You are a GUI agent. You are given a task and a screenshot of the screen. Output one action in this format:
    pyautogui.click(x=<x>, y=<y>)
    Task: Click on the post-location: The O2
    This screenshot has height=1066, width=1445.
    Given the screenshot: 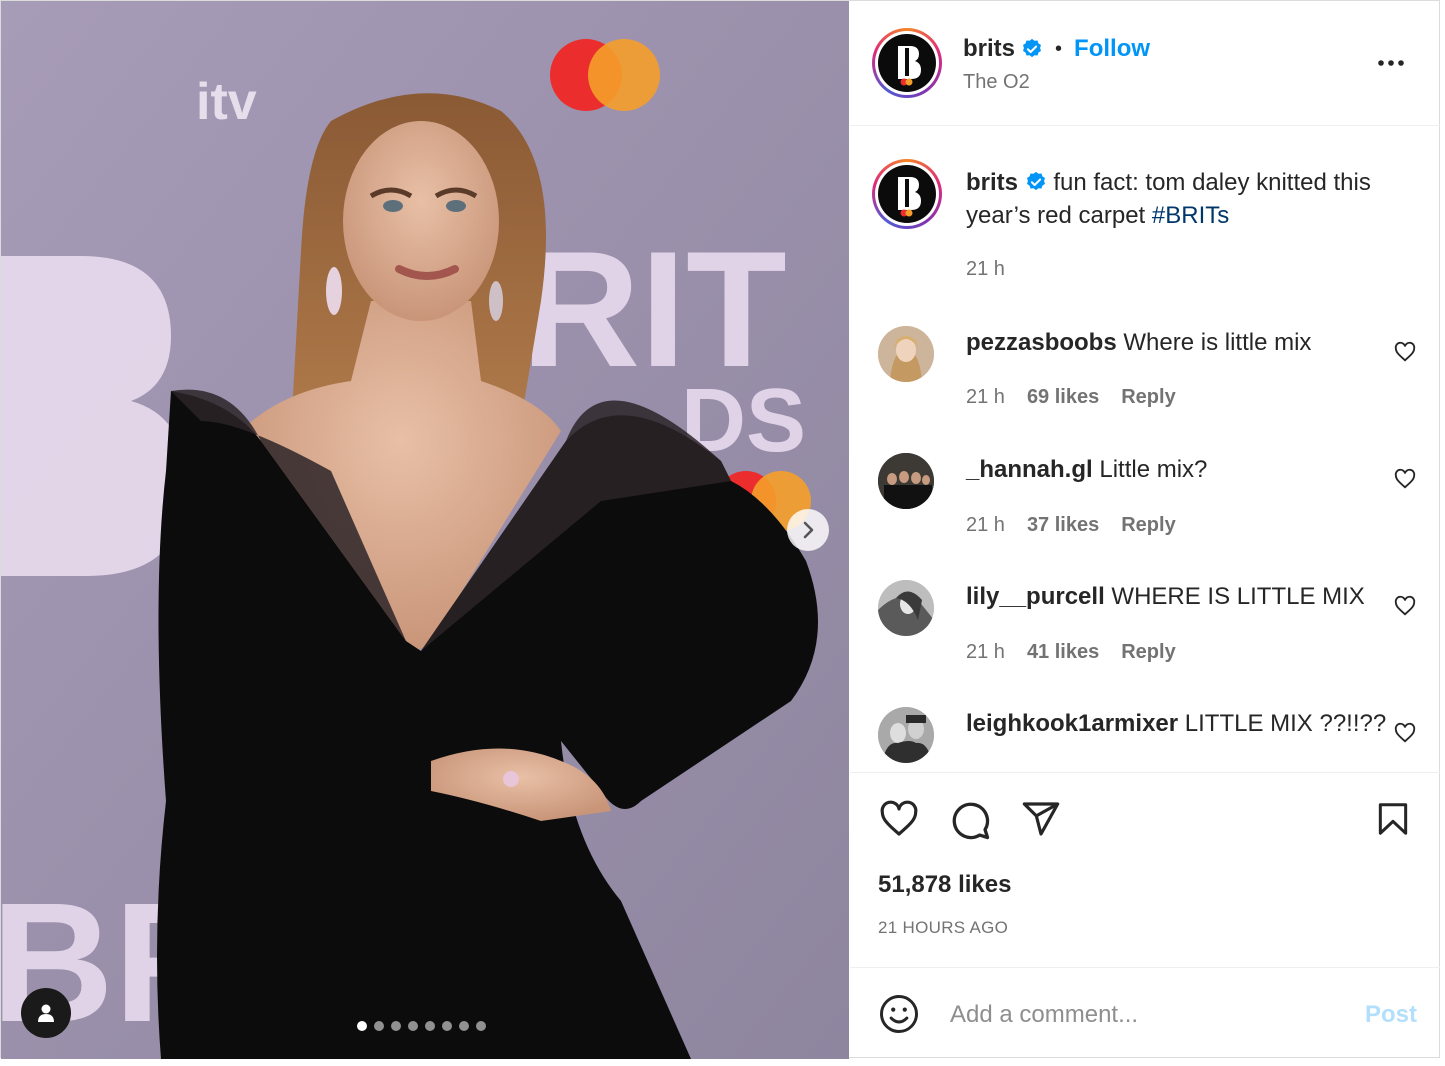 What is the action you would take?
    pyautogui.click(x=996, y=82)
    